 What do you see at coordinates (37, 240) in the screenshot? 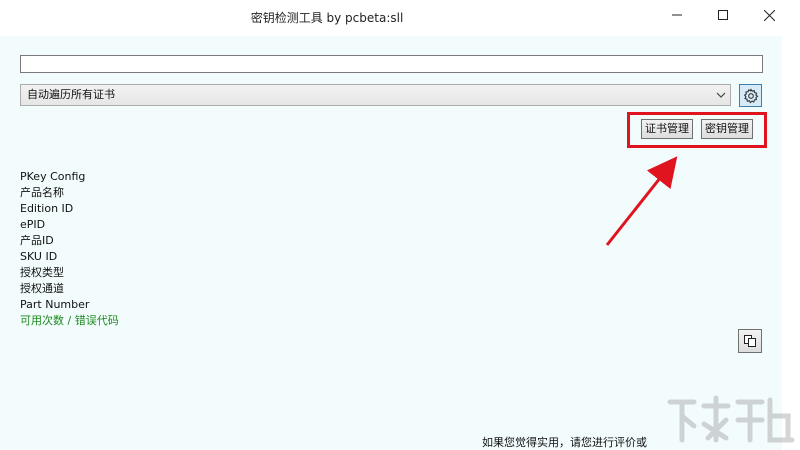
I see `info-product-id: 产品ID` at bounding box center [37, 240].